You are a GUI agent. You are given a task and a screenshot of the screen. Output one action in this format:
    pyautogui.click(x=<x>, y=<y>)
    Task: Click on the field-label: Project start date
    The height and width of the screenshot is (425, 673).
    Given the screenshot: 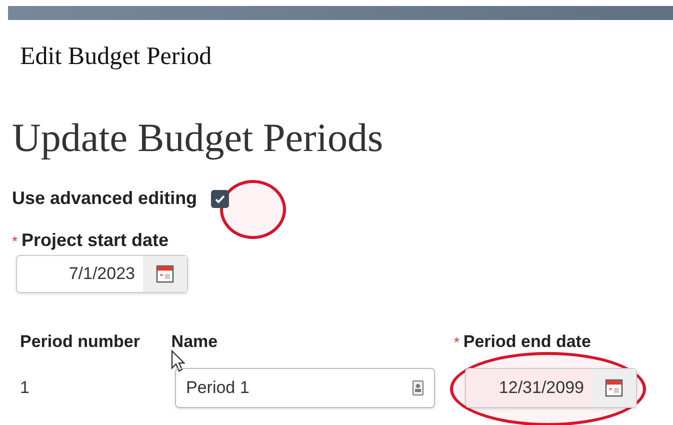 What is the action you would take?
    pyautogui.click(x=95, y=240)
    